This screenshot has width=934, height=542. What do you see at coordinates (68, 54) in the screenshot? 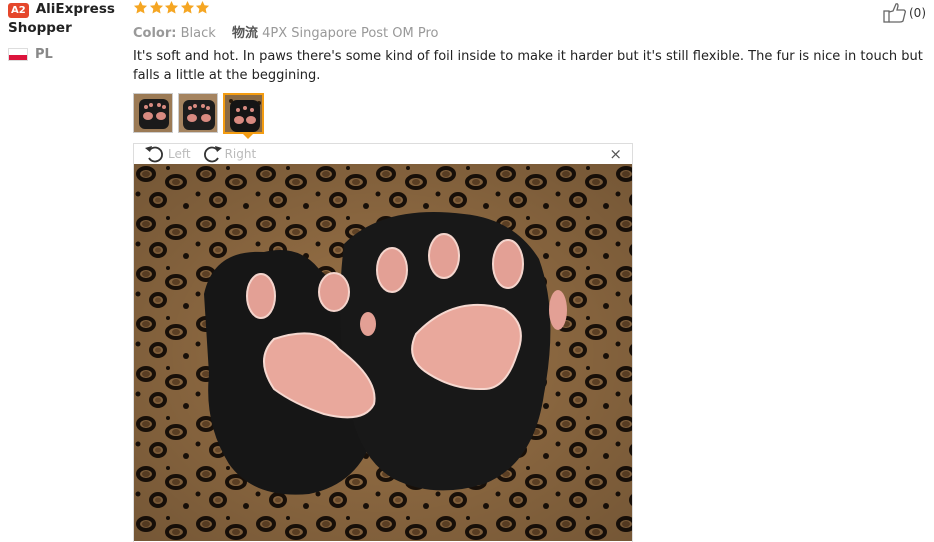
I see `user-country: PL` at bounding box center [68, 54].